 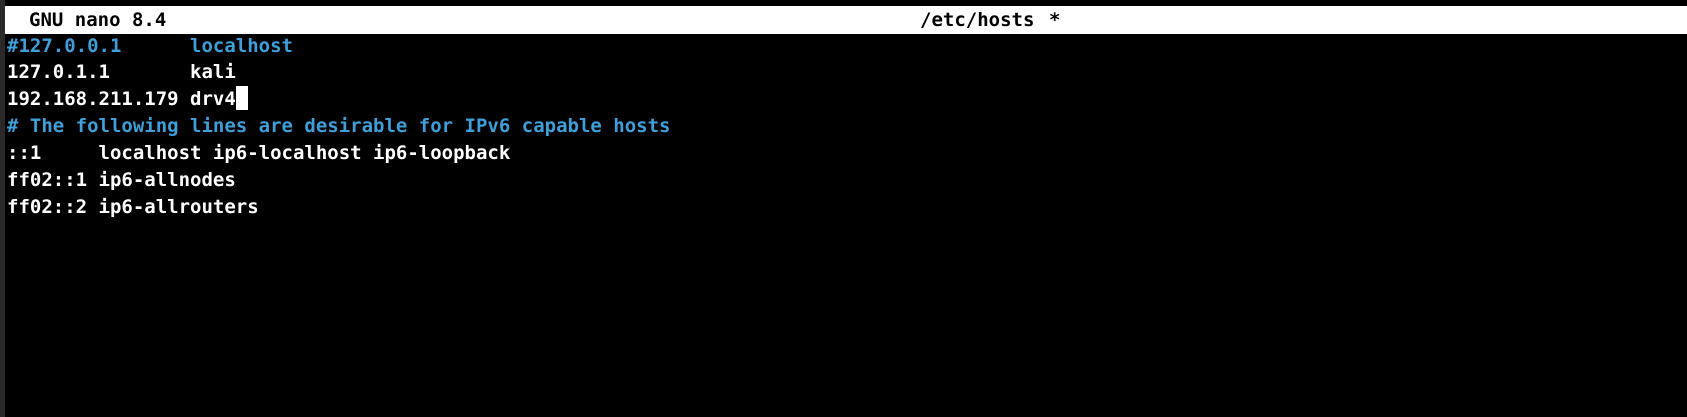 I want to click on editor-line-7: ff02::2 ip6-allrouters, so click(x=133, y=207).